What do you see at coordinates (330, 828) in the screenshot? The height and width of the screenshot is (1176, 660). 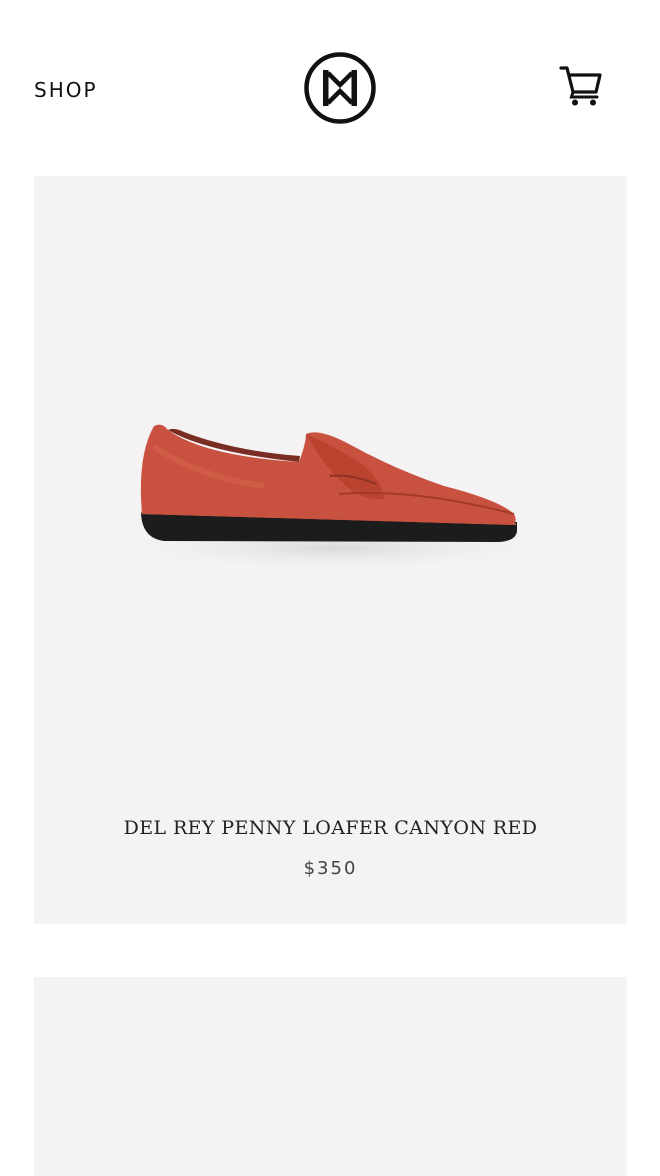 I see `product-name: DEL REY PENNY LOAFER CANYON RED` at bounding box center [330, 828].